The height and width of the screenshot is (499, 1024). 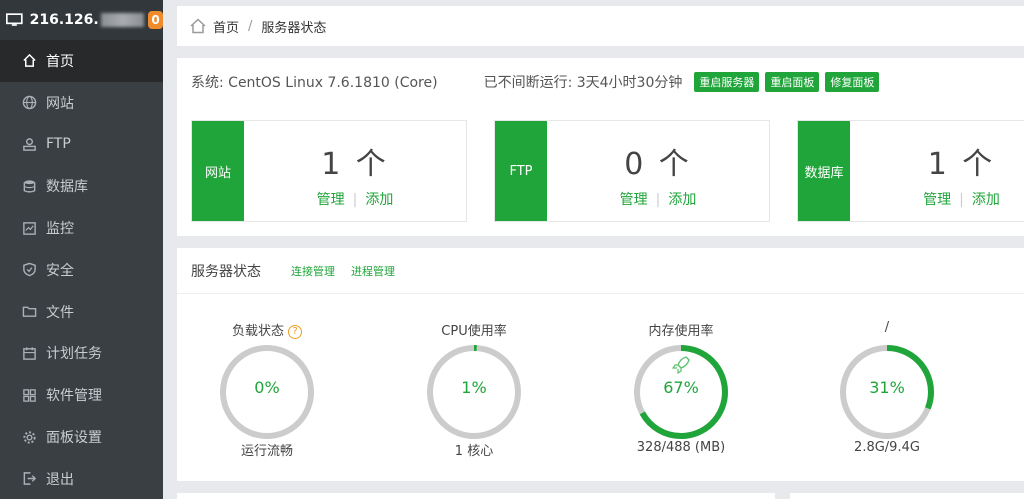 What do you see at coordinates (29, 102) in the screenshot?
I see `globe-icon` at bounding box center [29, 102].